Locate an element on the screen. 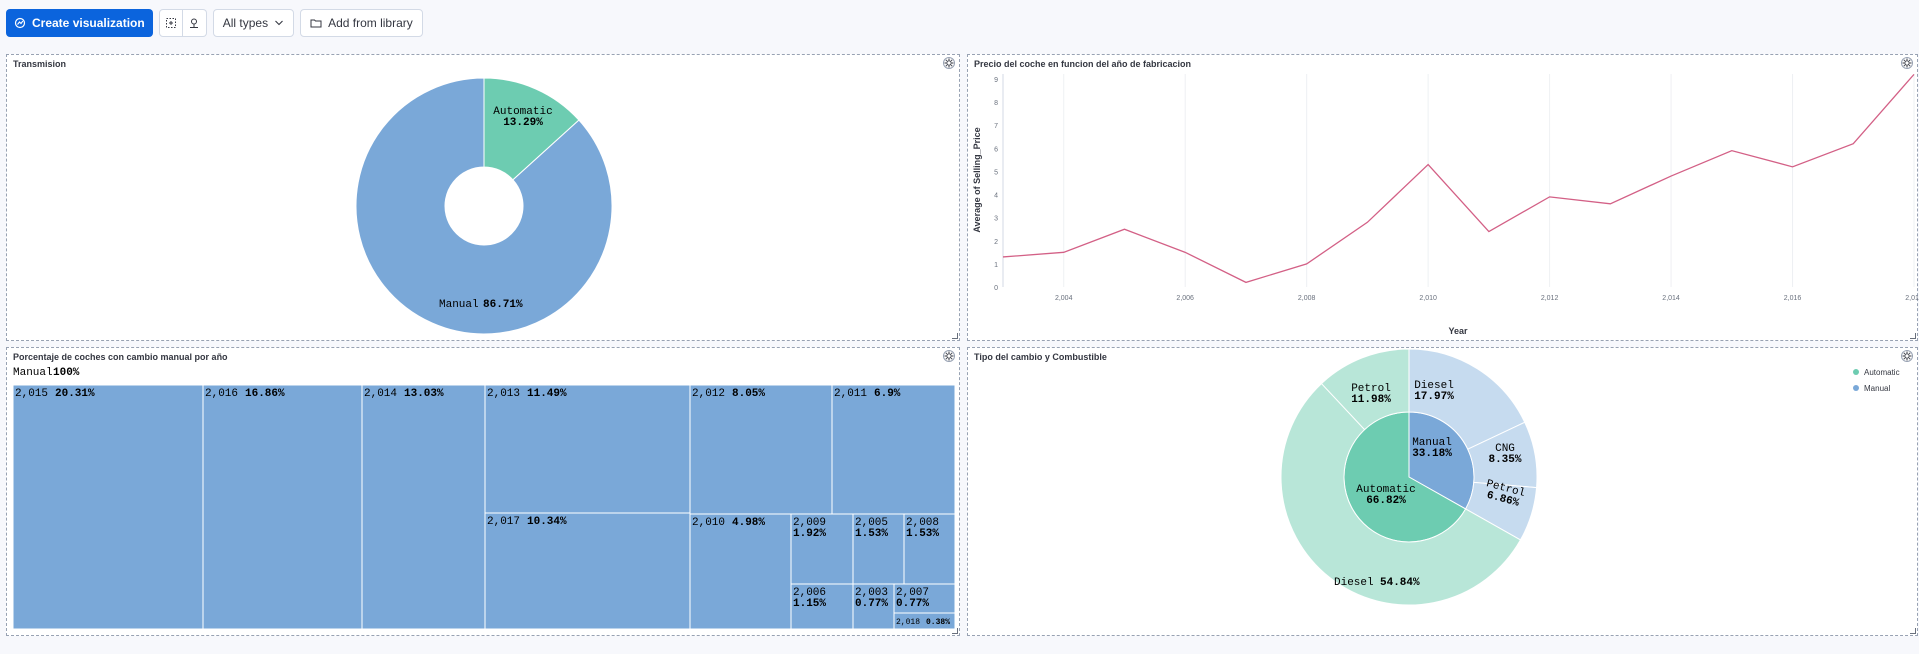  y-tick-label: 0 is located at coordinates (996, 288).